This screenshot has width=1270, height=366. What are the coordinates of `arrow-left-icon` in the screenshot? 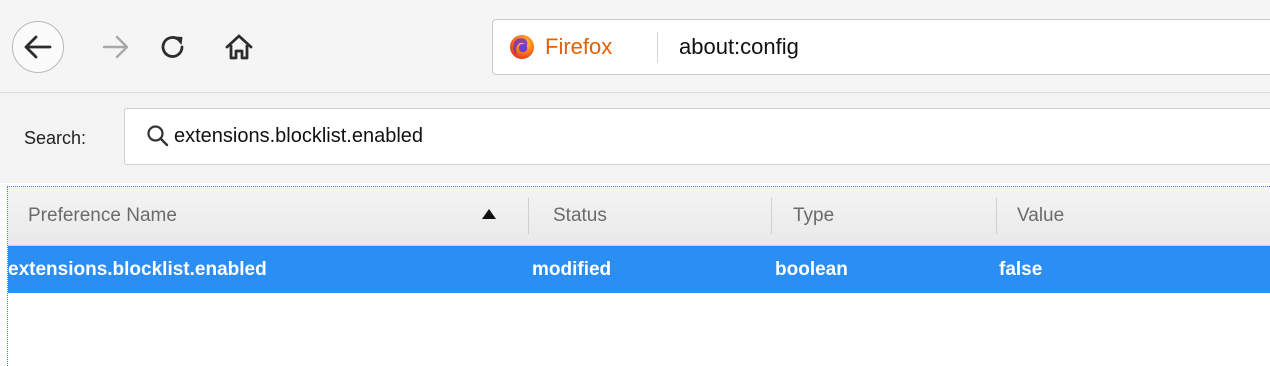 It's located at (38, 47).